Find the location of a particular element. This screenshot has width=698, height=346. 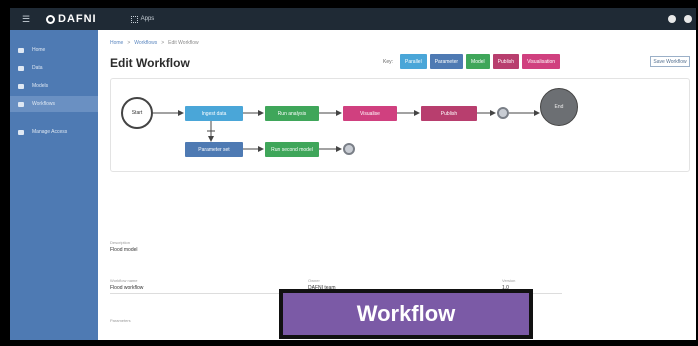

menu-icon: ☰ is located at coordinates (27, 19).